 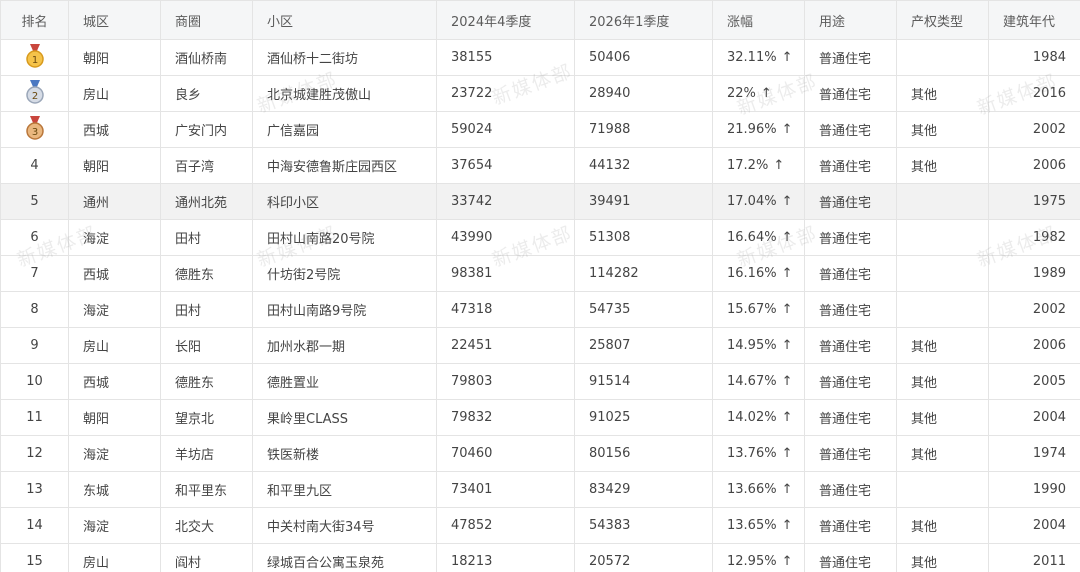 I want to click on cell-q4-2024: 70460, so click(x=505, y=453).